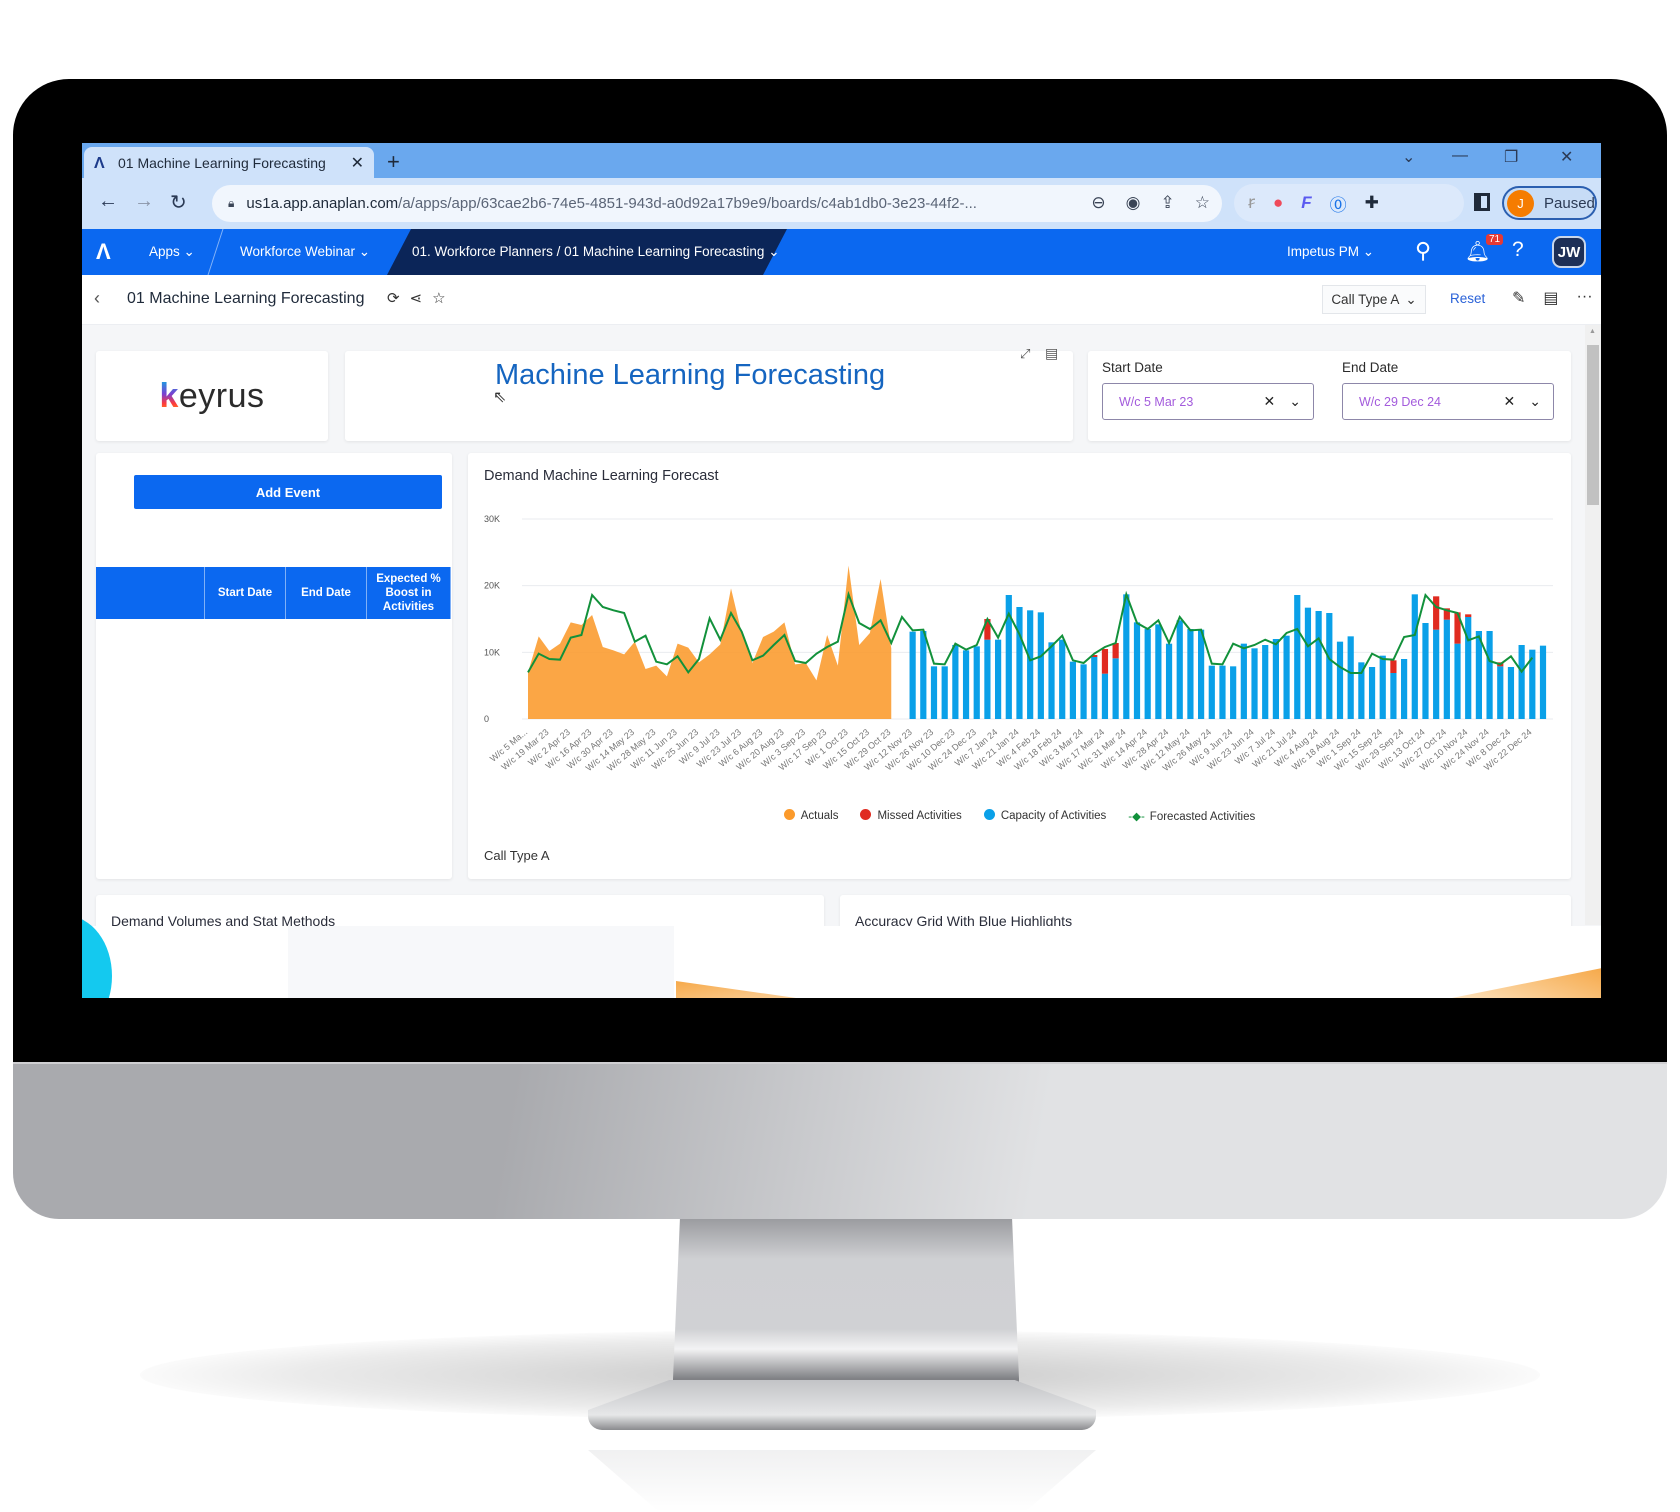  What do you see at coordinates (172, 252) in the screenshot?
I see `apps-menu: Apps ⌄` at bounding box center [172, 252].